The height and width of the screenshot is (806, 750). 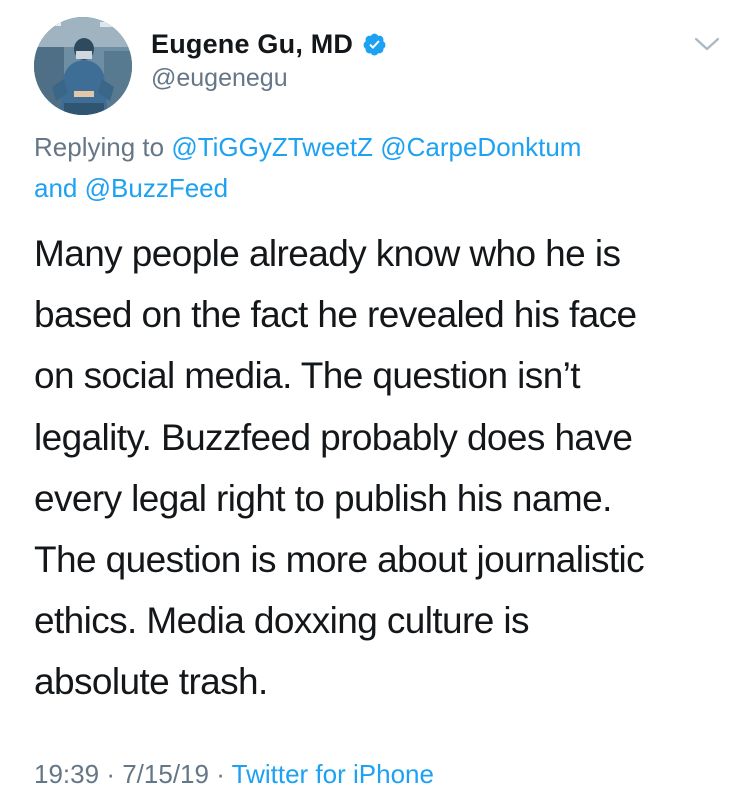 I want to click on tweet-text-line: absolute trash., so click(x=151, y=682).